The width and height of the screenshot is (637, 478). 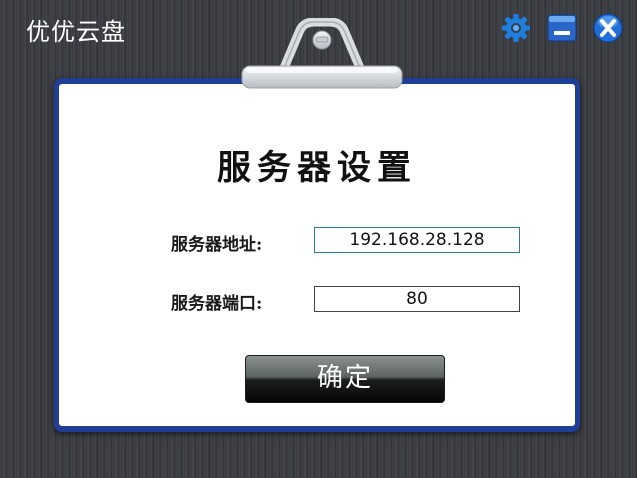 I want to click on gear-icon, so click(x=516, y=28).